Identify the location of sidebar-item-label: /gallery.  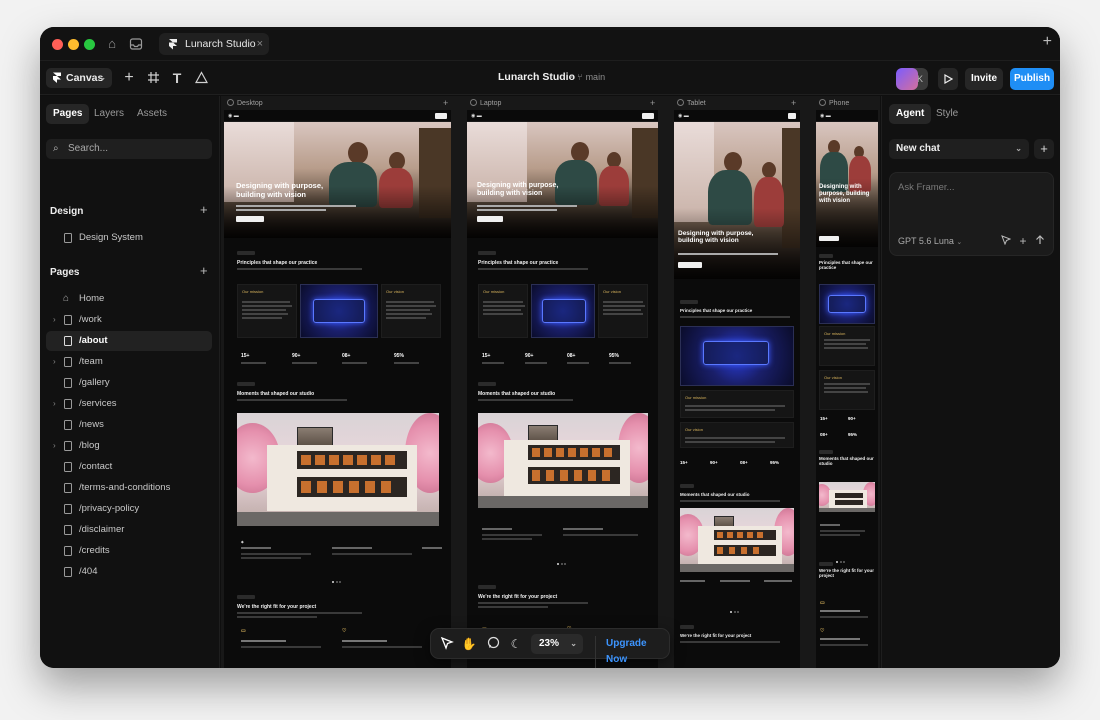
(94, 382).